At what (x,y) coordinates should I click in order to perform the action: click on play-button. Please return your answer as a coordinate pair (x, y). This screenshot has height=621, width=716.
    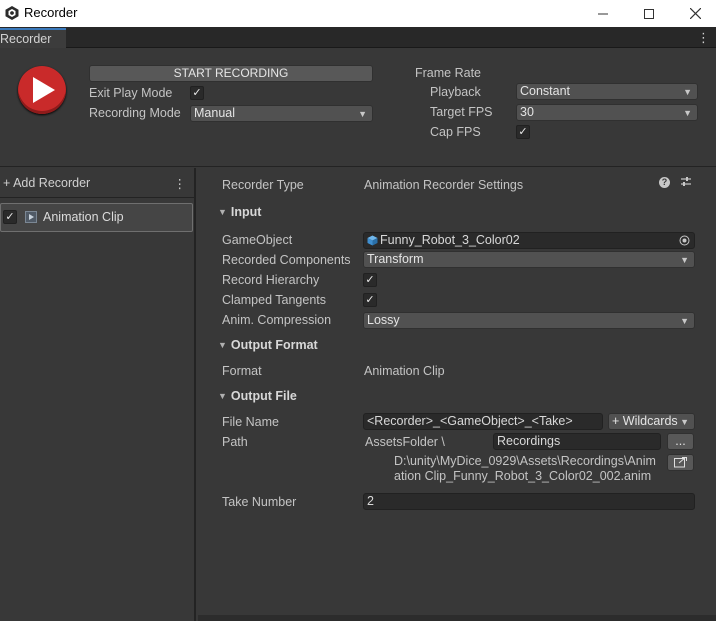
    Looking at the image, I should click on (42, 90).